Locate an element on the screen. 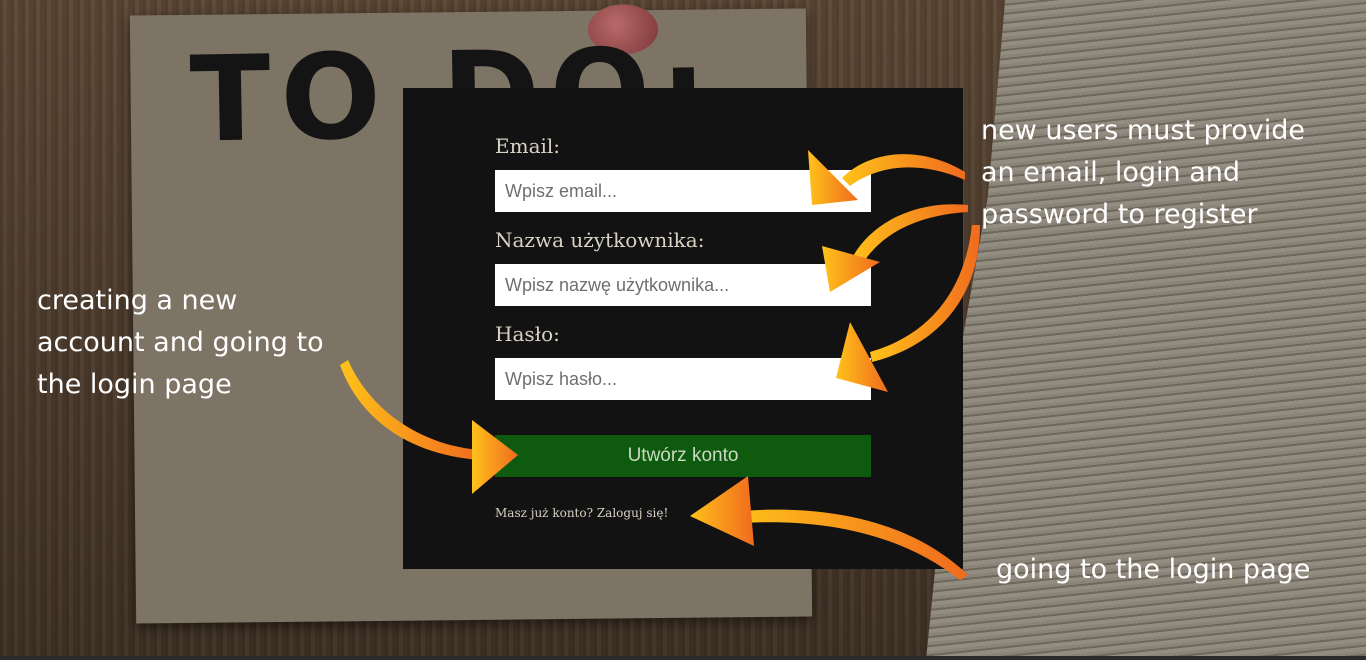 This screenshot has width=1366, height=660. username-label: Nazwa użytkownika: is located at coordinates (600, 240).